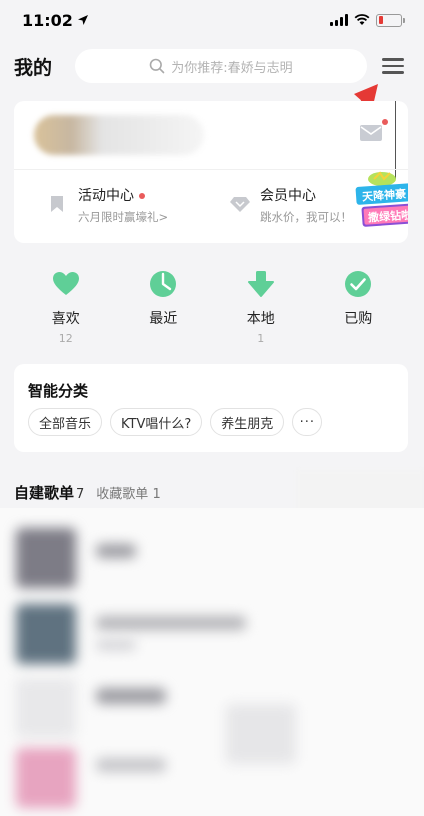 Image resolution: width=424 pixels, height=816 pixels. What do you see at coordinates (393, 66) in the screenshot?
I see `hamburger-menu-icon` at bounding box center [393, 66].